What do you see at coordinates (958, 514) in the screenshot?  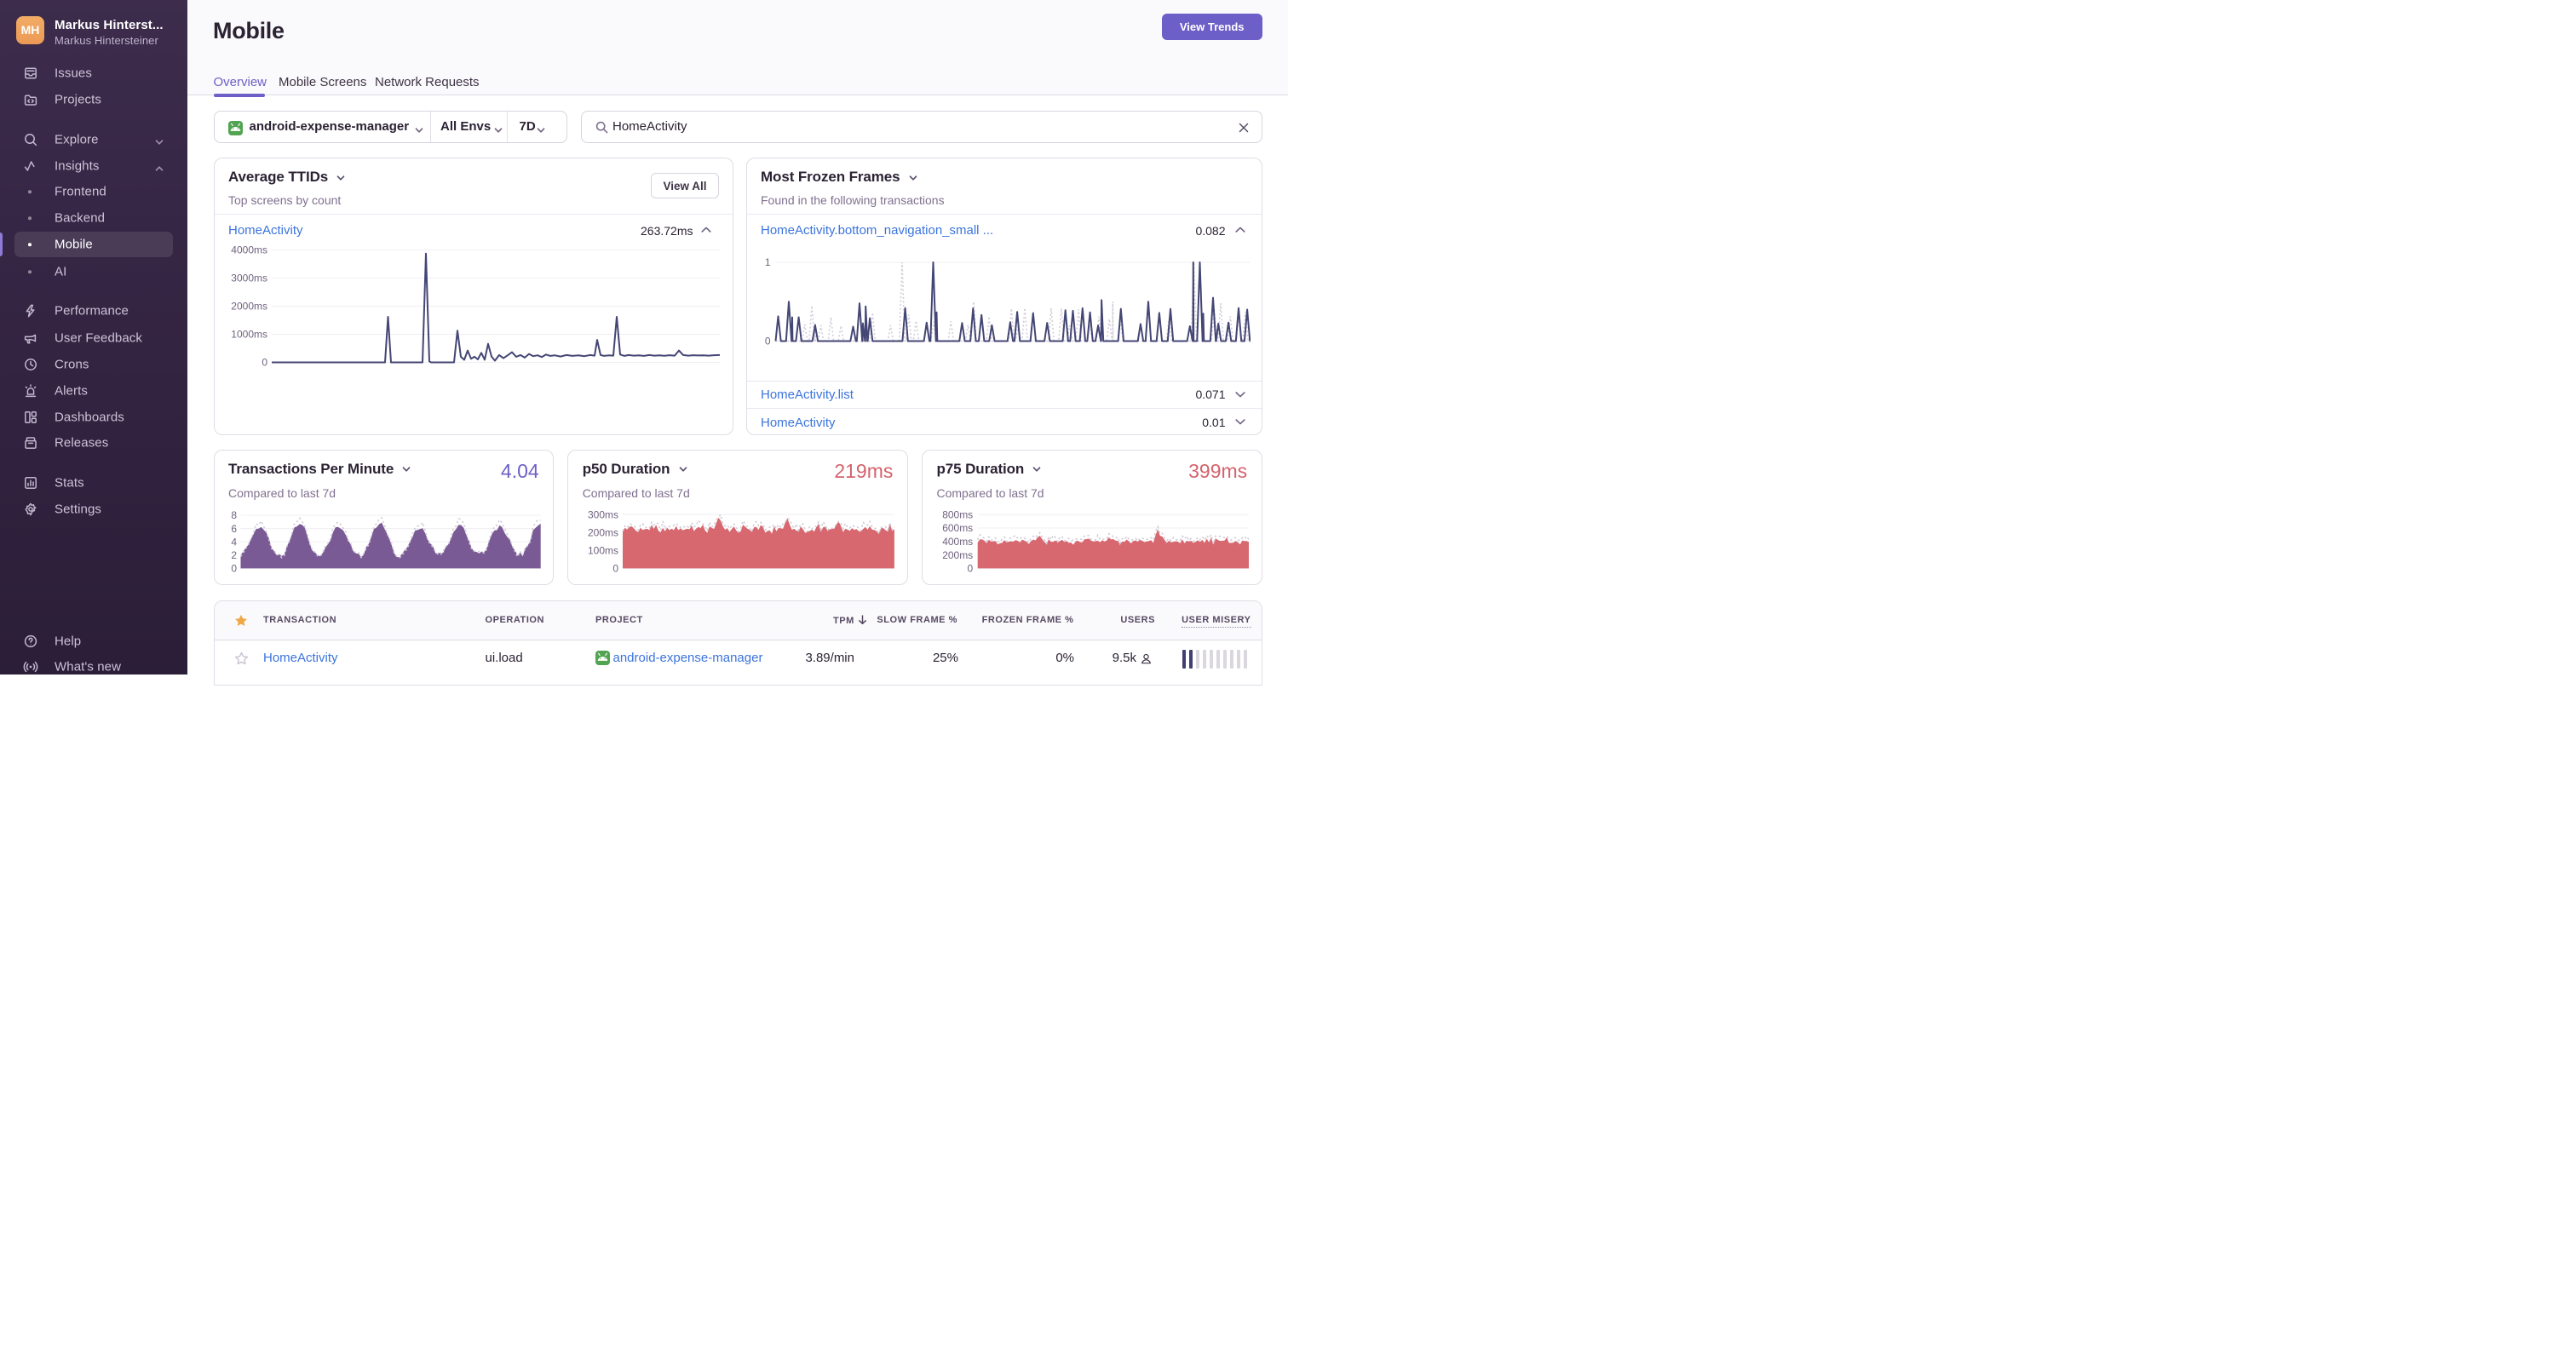 I see `svg-text: 800ms` at bounding box center [958, 514].